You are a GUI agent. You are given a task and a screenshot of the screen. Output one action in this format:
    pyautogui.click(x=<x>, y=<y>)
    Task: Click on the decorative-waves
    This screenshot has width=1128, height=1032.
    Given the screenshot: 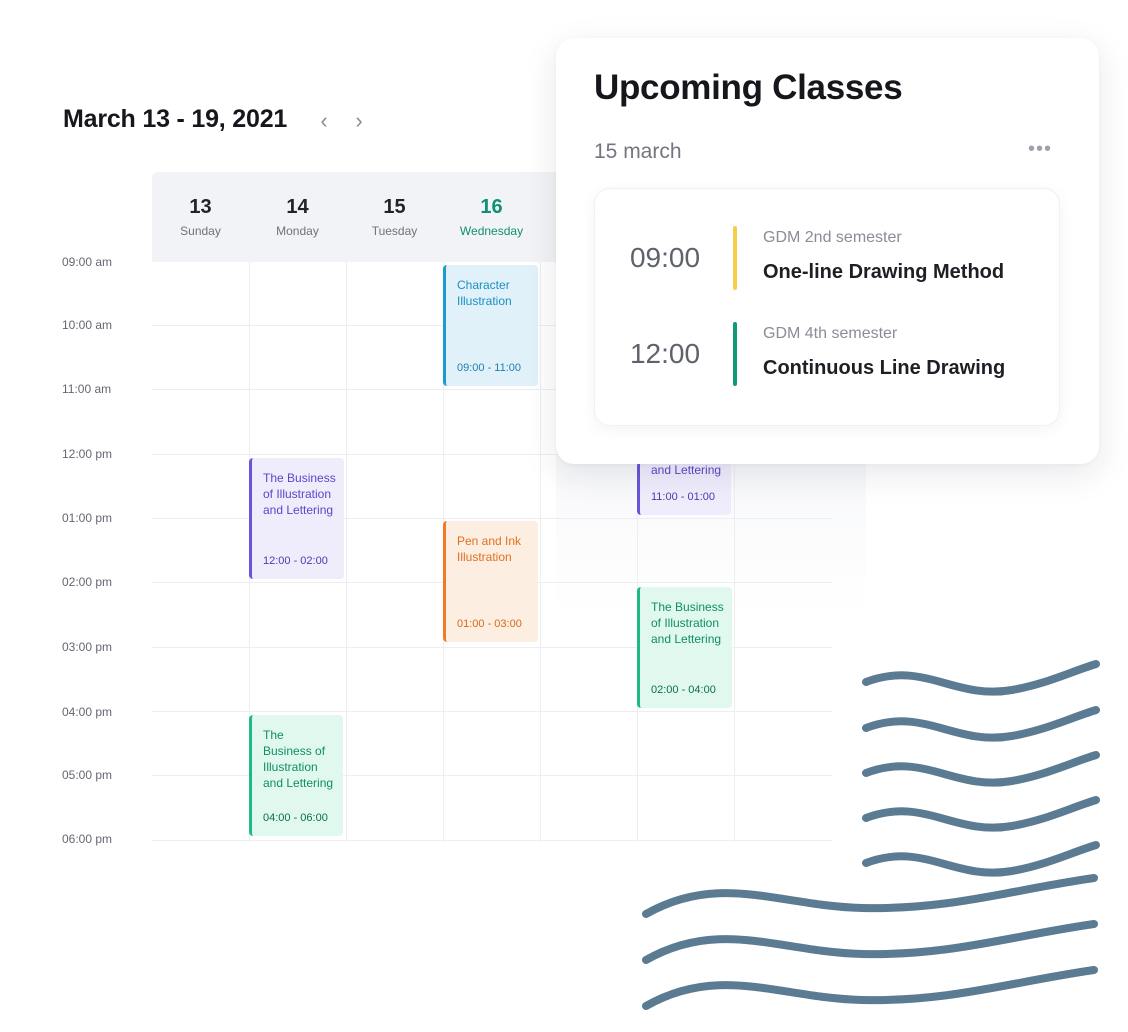 What is the action you would take?
    pyautogui.click(x=871, y=835)
    